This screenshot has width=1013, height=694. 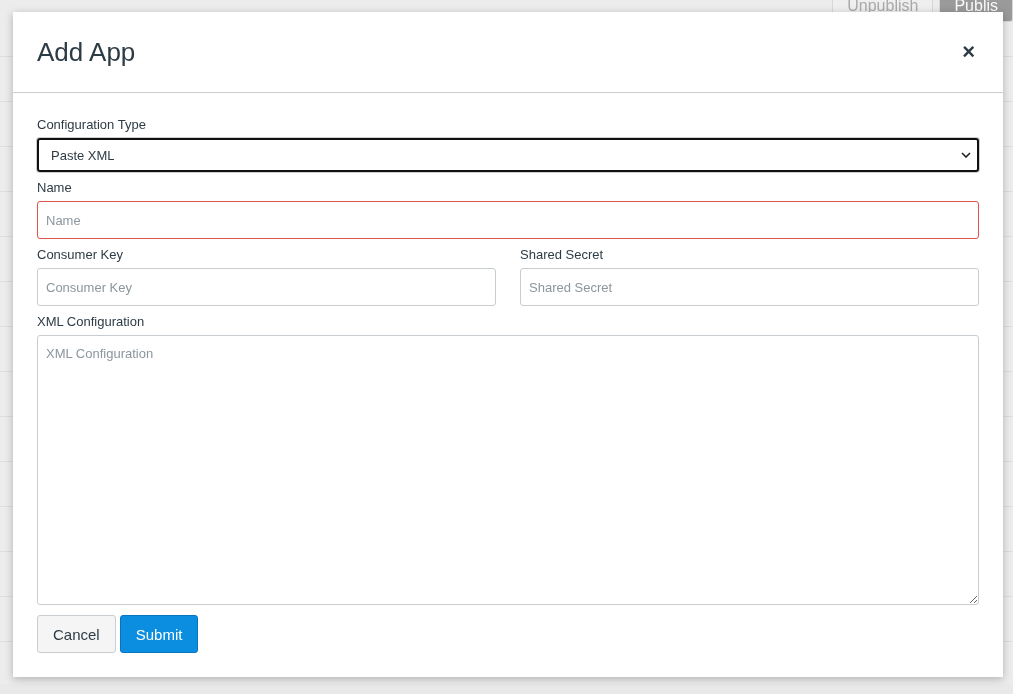 I want to click on submit-button: Submit, so click(x=159, y=634).